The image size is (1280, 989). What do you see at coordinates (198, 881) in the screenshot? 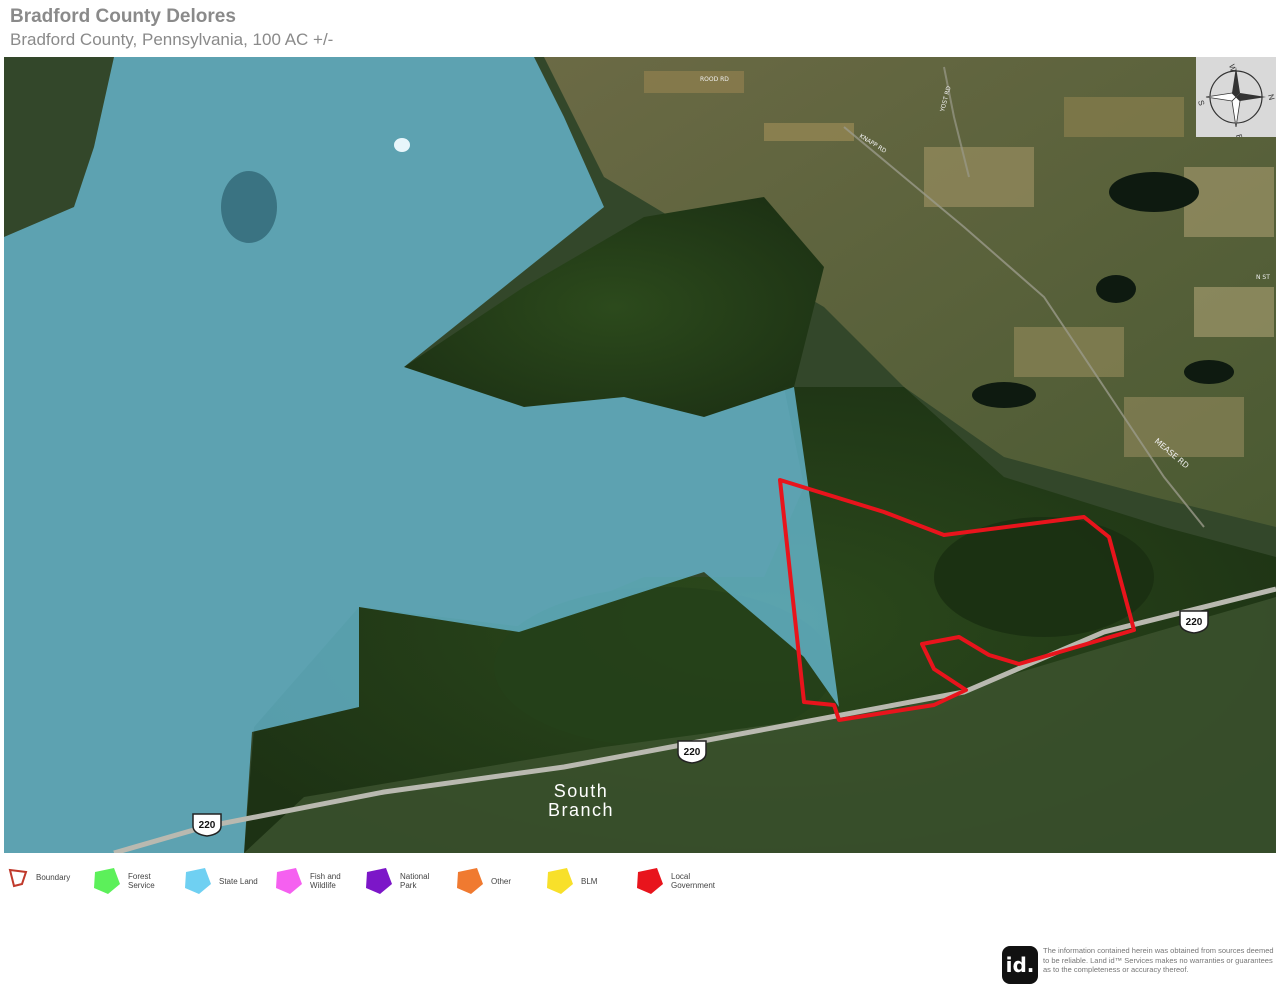
I see `state-land-swatch` at bounding box center [198, 881].